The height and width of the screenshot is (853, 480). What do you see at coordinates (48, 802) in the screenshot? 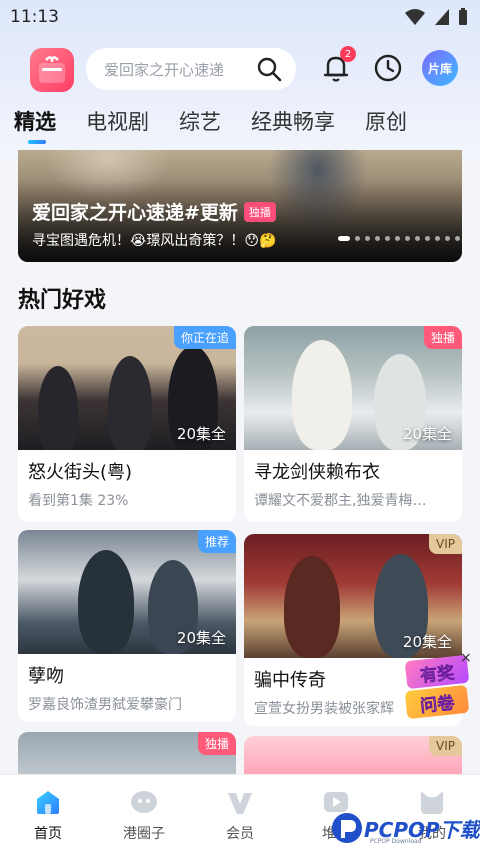
I see `home-icon` at bounding box center [48, 802].